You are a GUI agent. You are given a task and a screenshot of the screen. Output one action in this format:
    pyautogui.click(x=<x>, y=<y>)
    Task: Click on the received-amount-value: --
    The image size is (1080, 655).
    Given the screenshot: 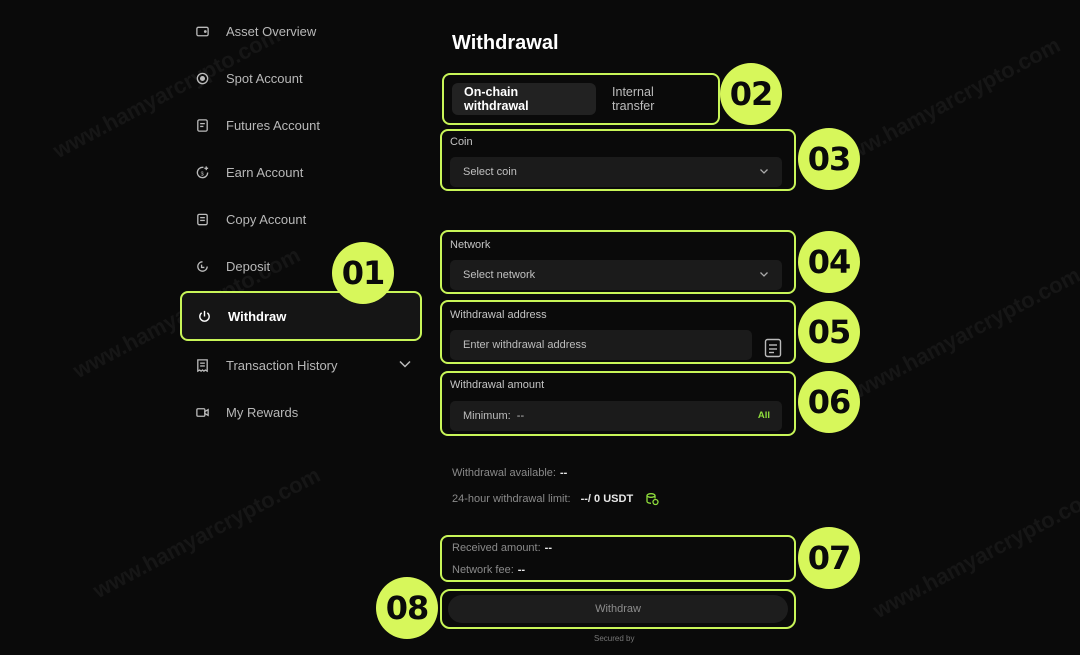 What is the action you would take?
    pyautogui.click(x=548, y=548)
    